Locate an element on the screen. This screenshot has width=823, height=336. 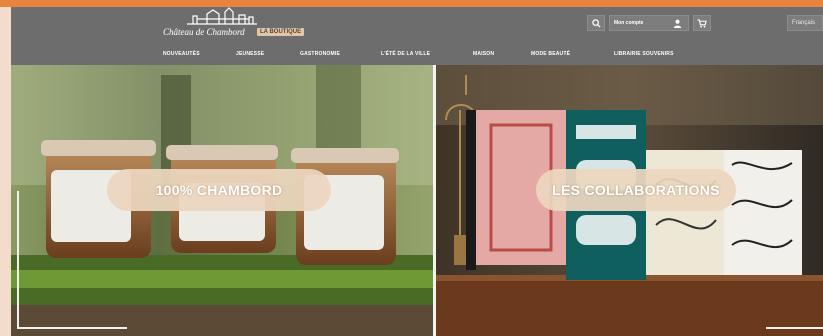
cart-button is located at coordinates (702, 23).